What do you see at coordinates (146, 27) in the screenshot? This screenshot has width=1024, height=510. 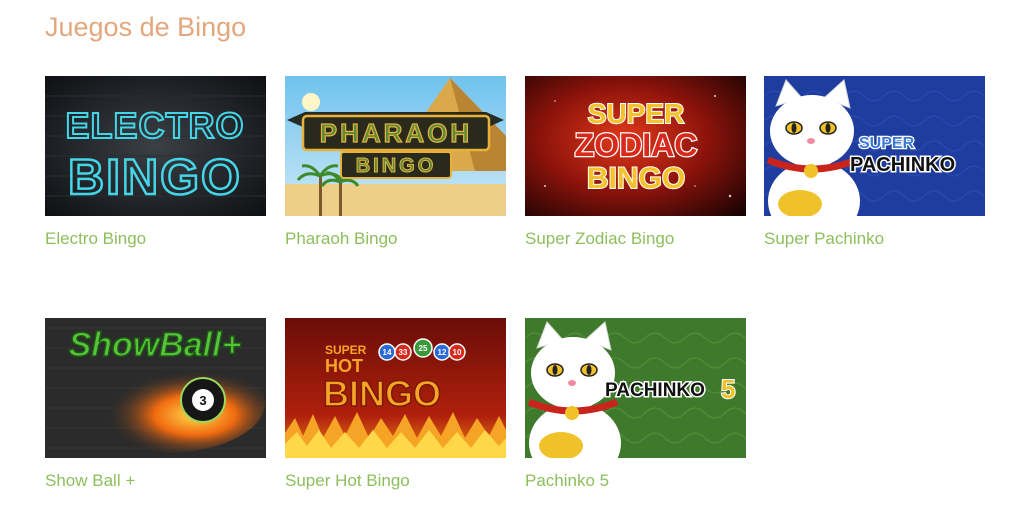 I see `section-title: Juegos de Bingo` at bounding box center [146, 27].